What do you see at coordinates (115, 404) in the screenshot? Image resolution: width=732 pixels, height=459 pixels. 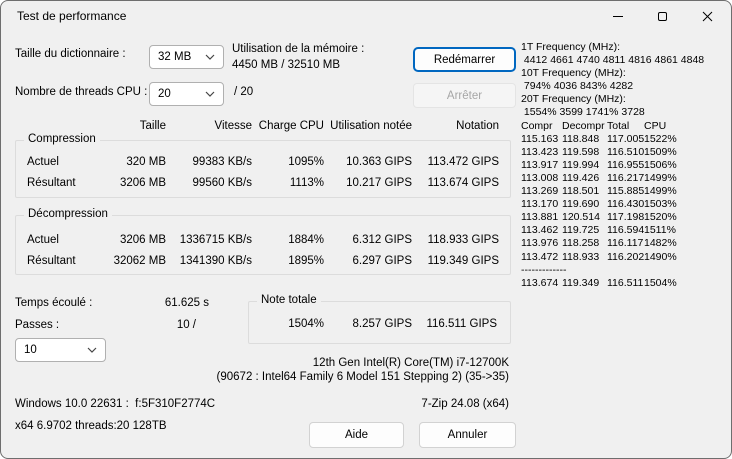 I see `windows-version-line: Windows 10.0 22631 : f:5F310F2774C` at bounding box center [115, 404].